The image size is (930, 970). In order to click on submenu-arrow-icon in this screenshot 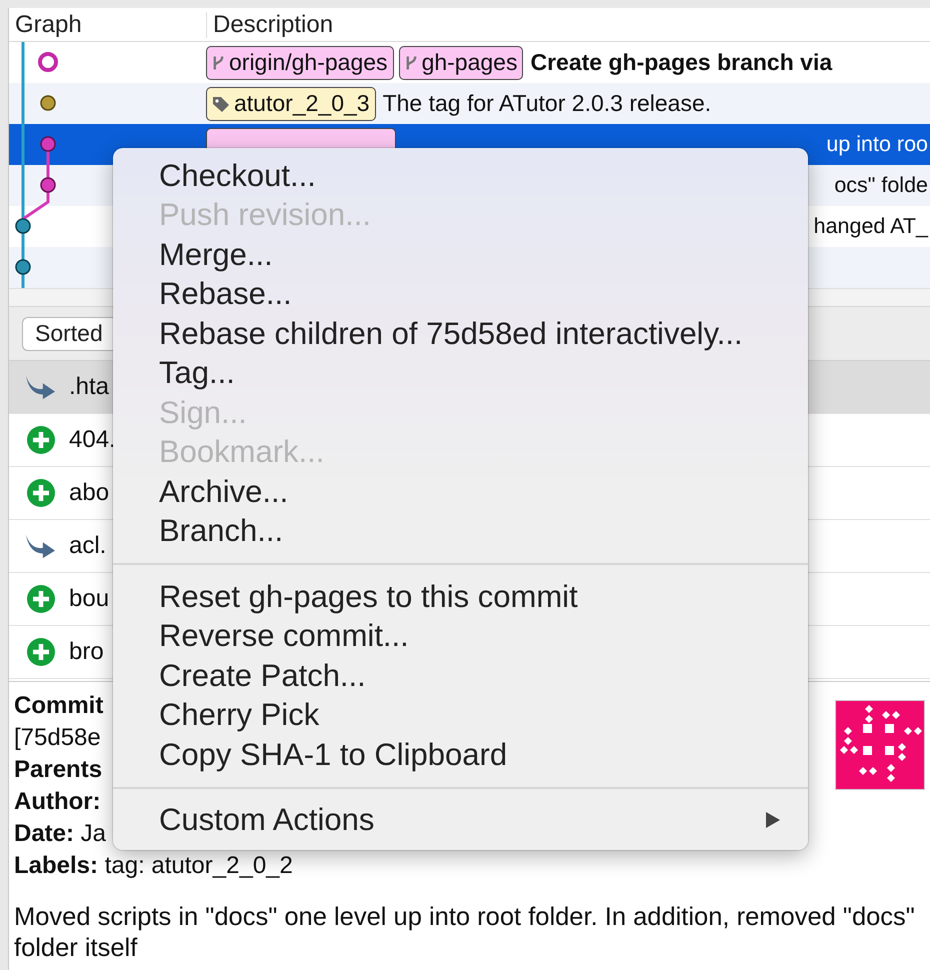, I will do `click(773, 820)`.